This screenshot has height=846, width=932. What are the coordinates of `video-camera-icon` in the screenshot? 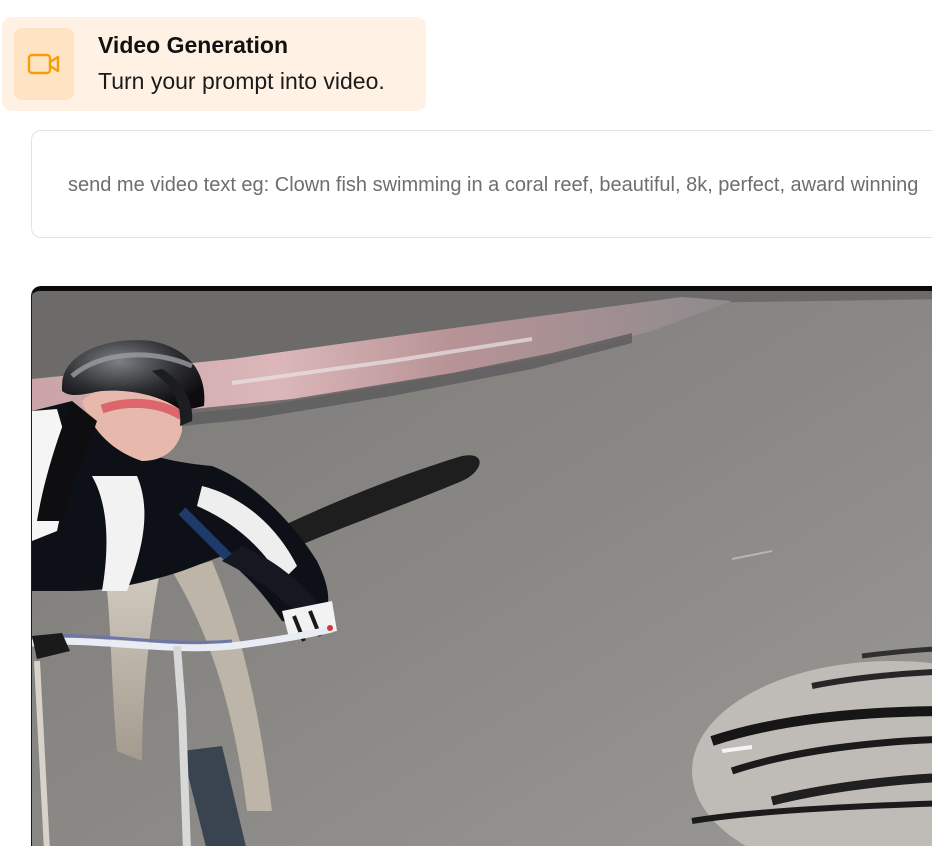 It's located at (43, 64).